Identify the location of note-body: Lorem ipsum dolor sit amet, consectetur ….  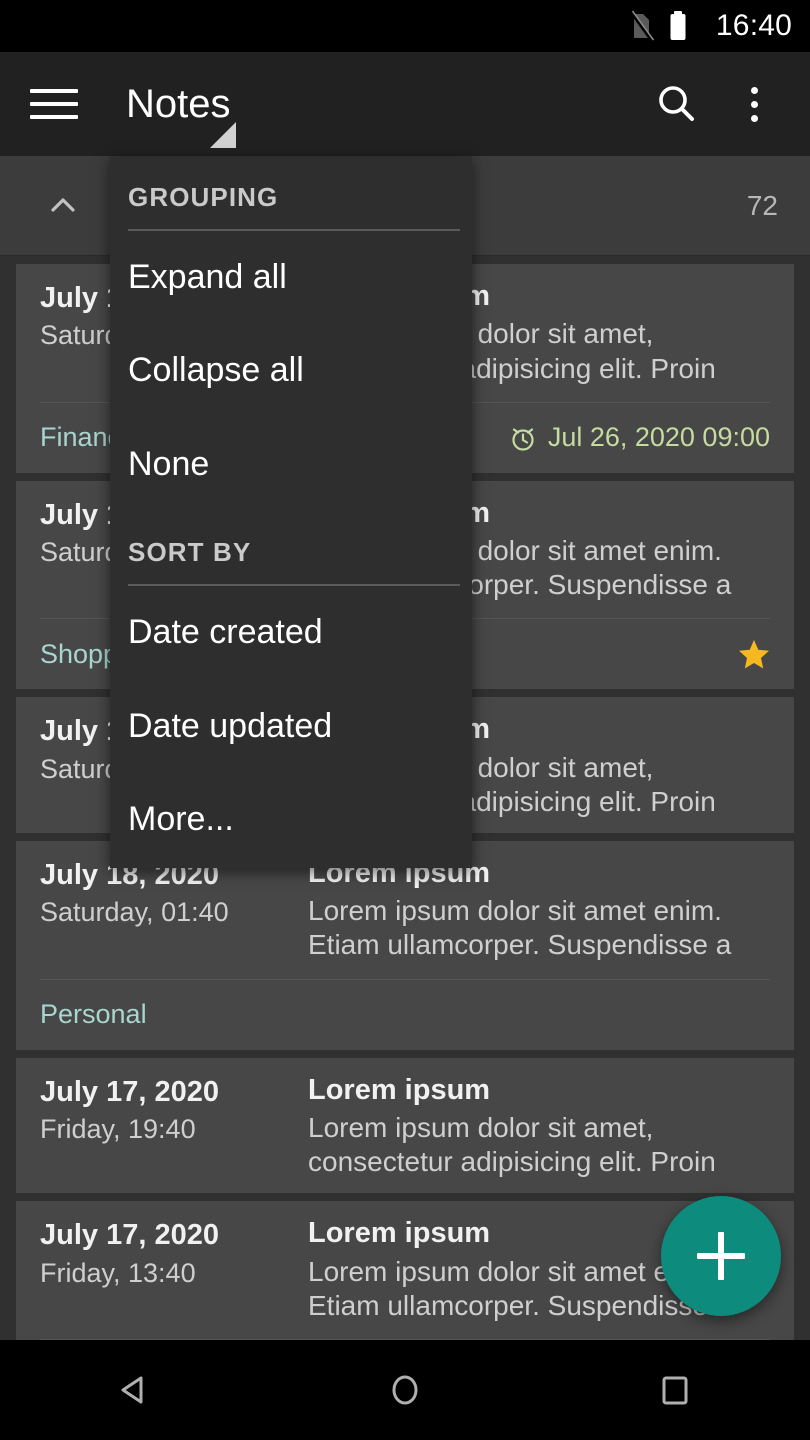
(512, 1144).